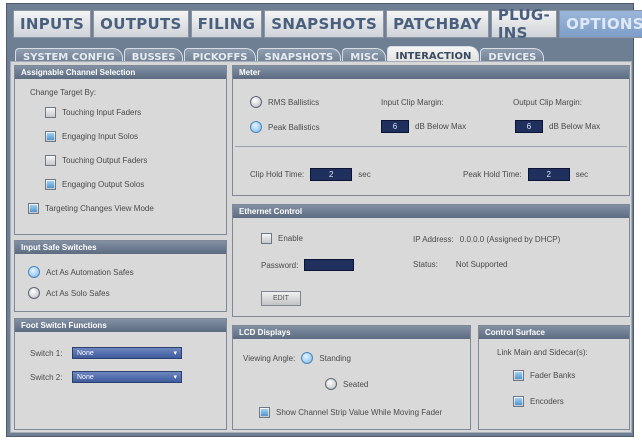 This screenshot has width=642, height=443. I want to click on fader-banks-checkbox, so click(518, 375).